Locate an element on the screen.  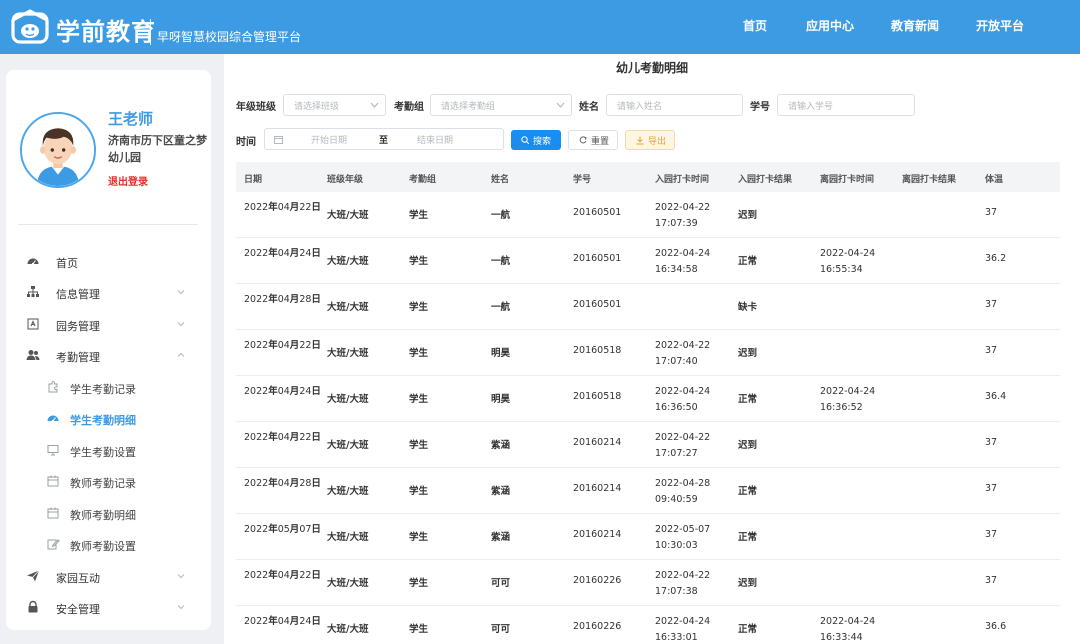
sidebar-item-5: 学生考勤明细 is located at coordinates (108, 419).